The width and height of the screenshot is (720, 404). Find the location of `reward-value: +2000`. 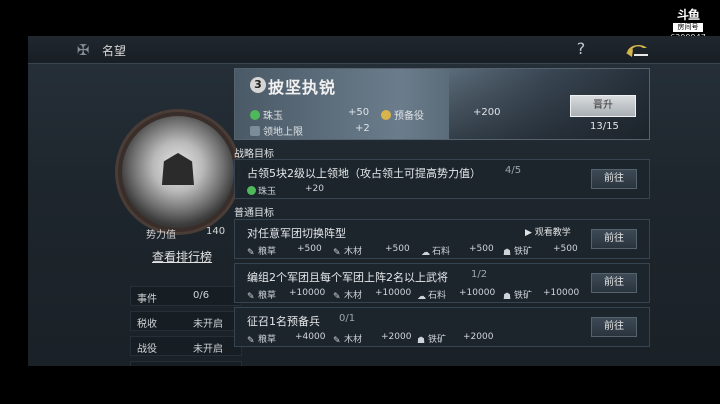

reward-value: +2000 is located at coordinates (478, 337).